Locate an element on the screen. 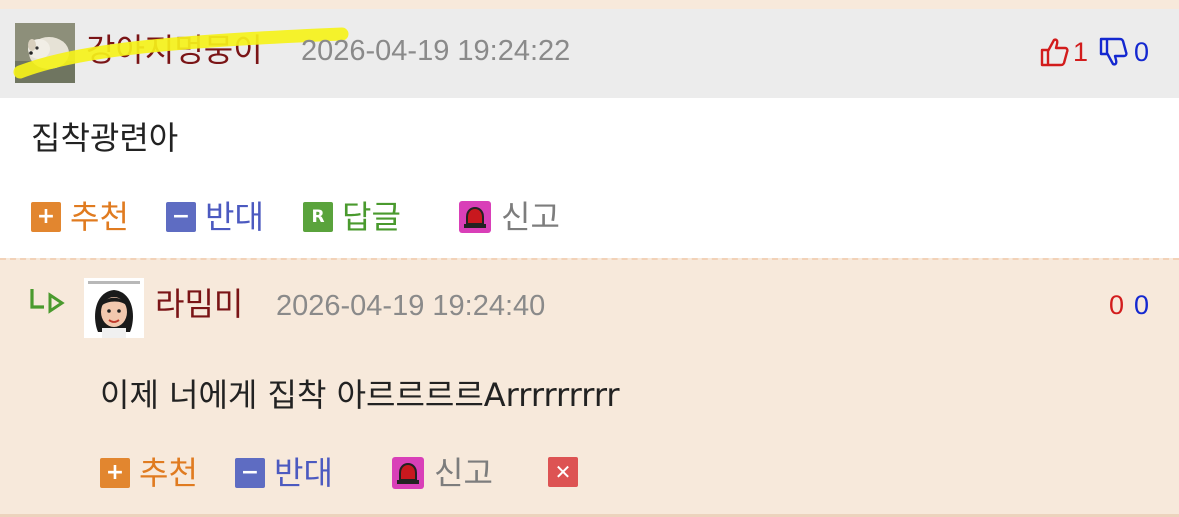 Image resolution: width=1179 pixels, height=517 pixels. reply-author: 라밈미 is located at coordinates (199, 304).